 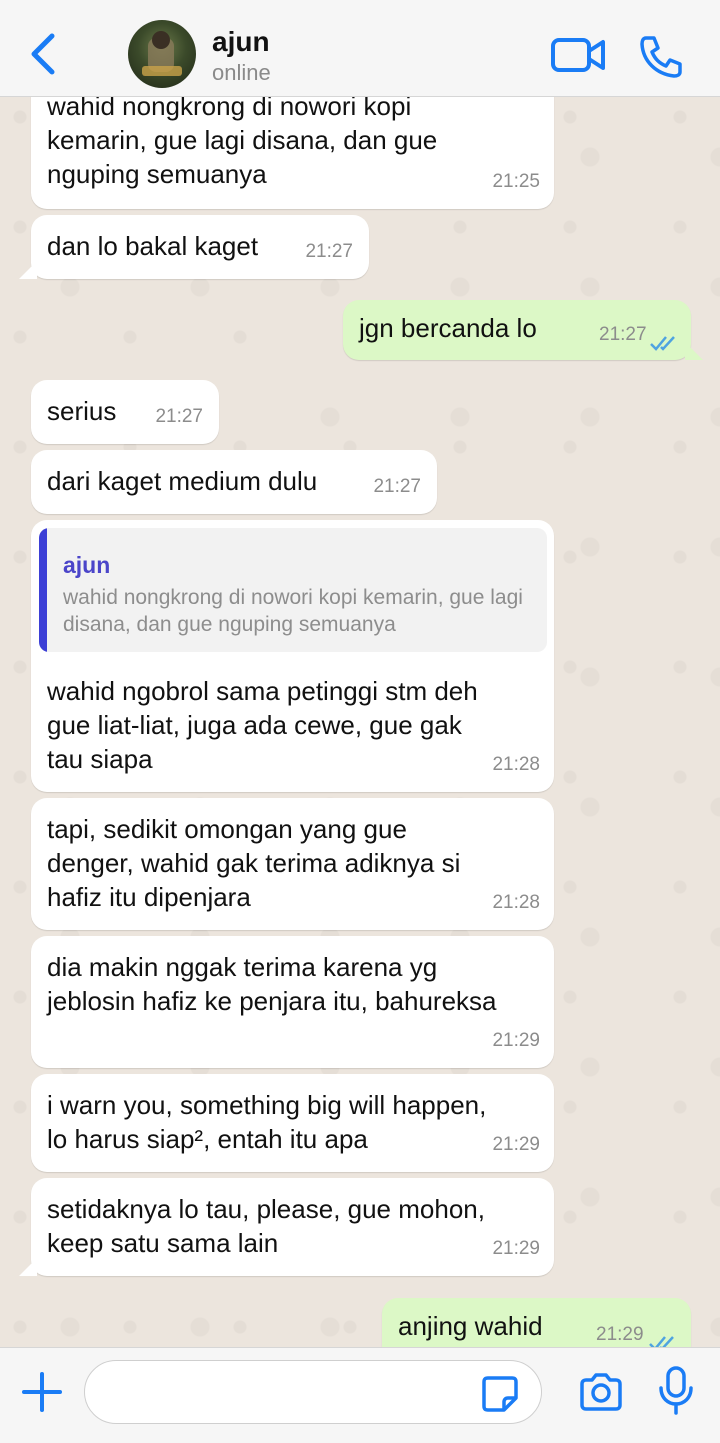 I want to click on sticker-icon, so click(x=500, y=1394).